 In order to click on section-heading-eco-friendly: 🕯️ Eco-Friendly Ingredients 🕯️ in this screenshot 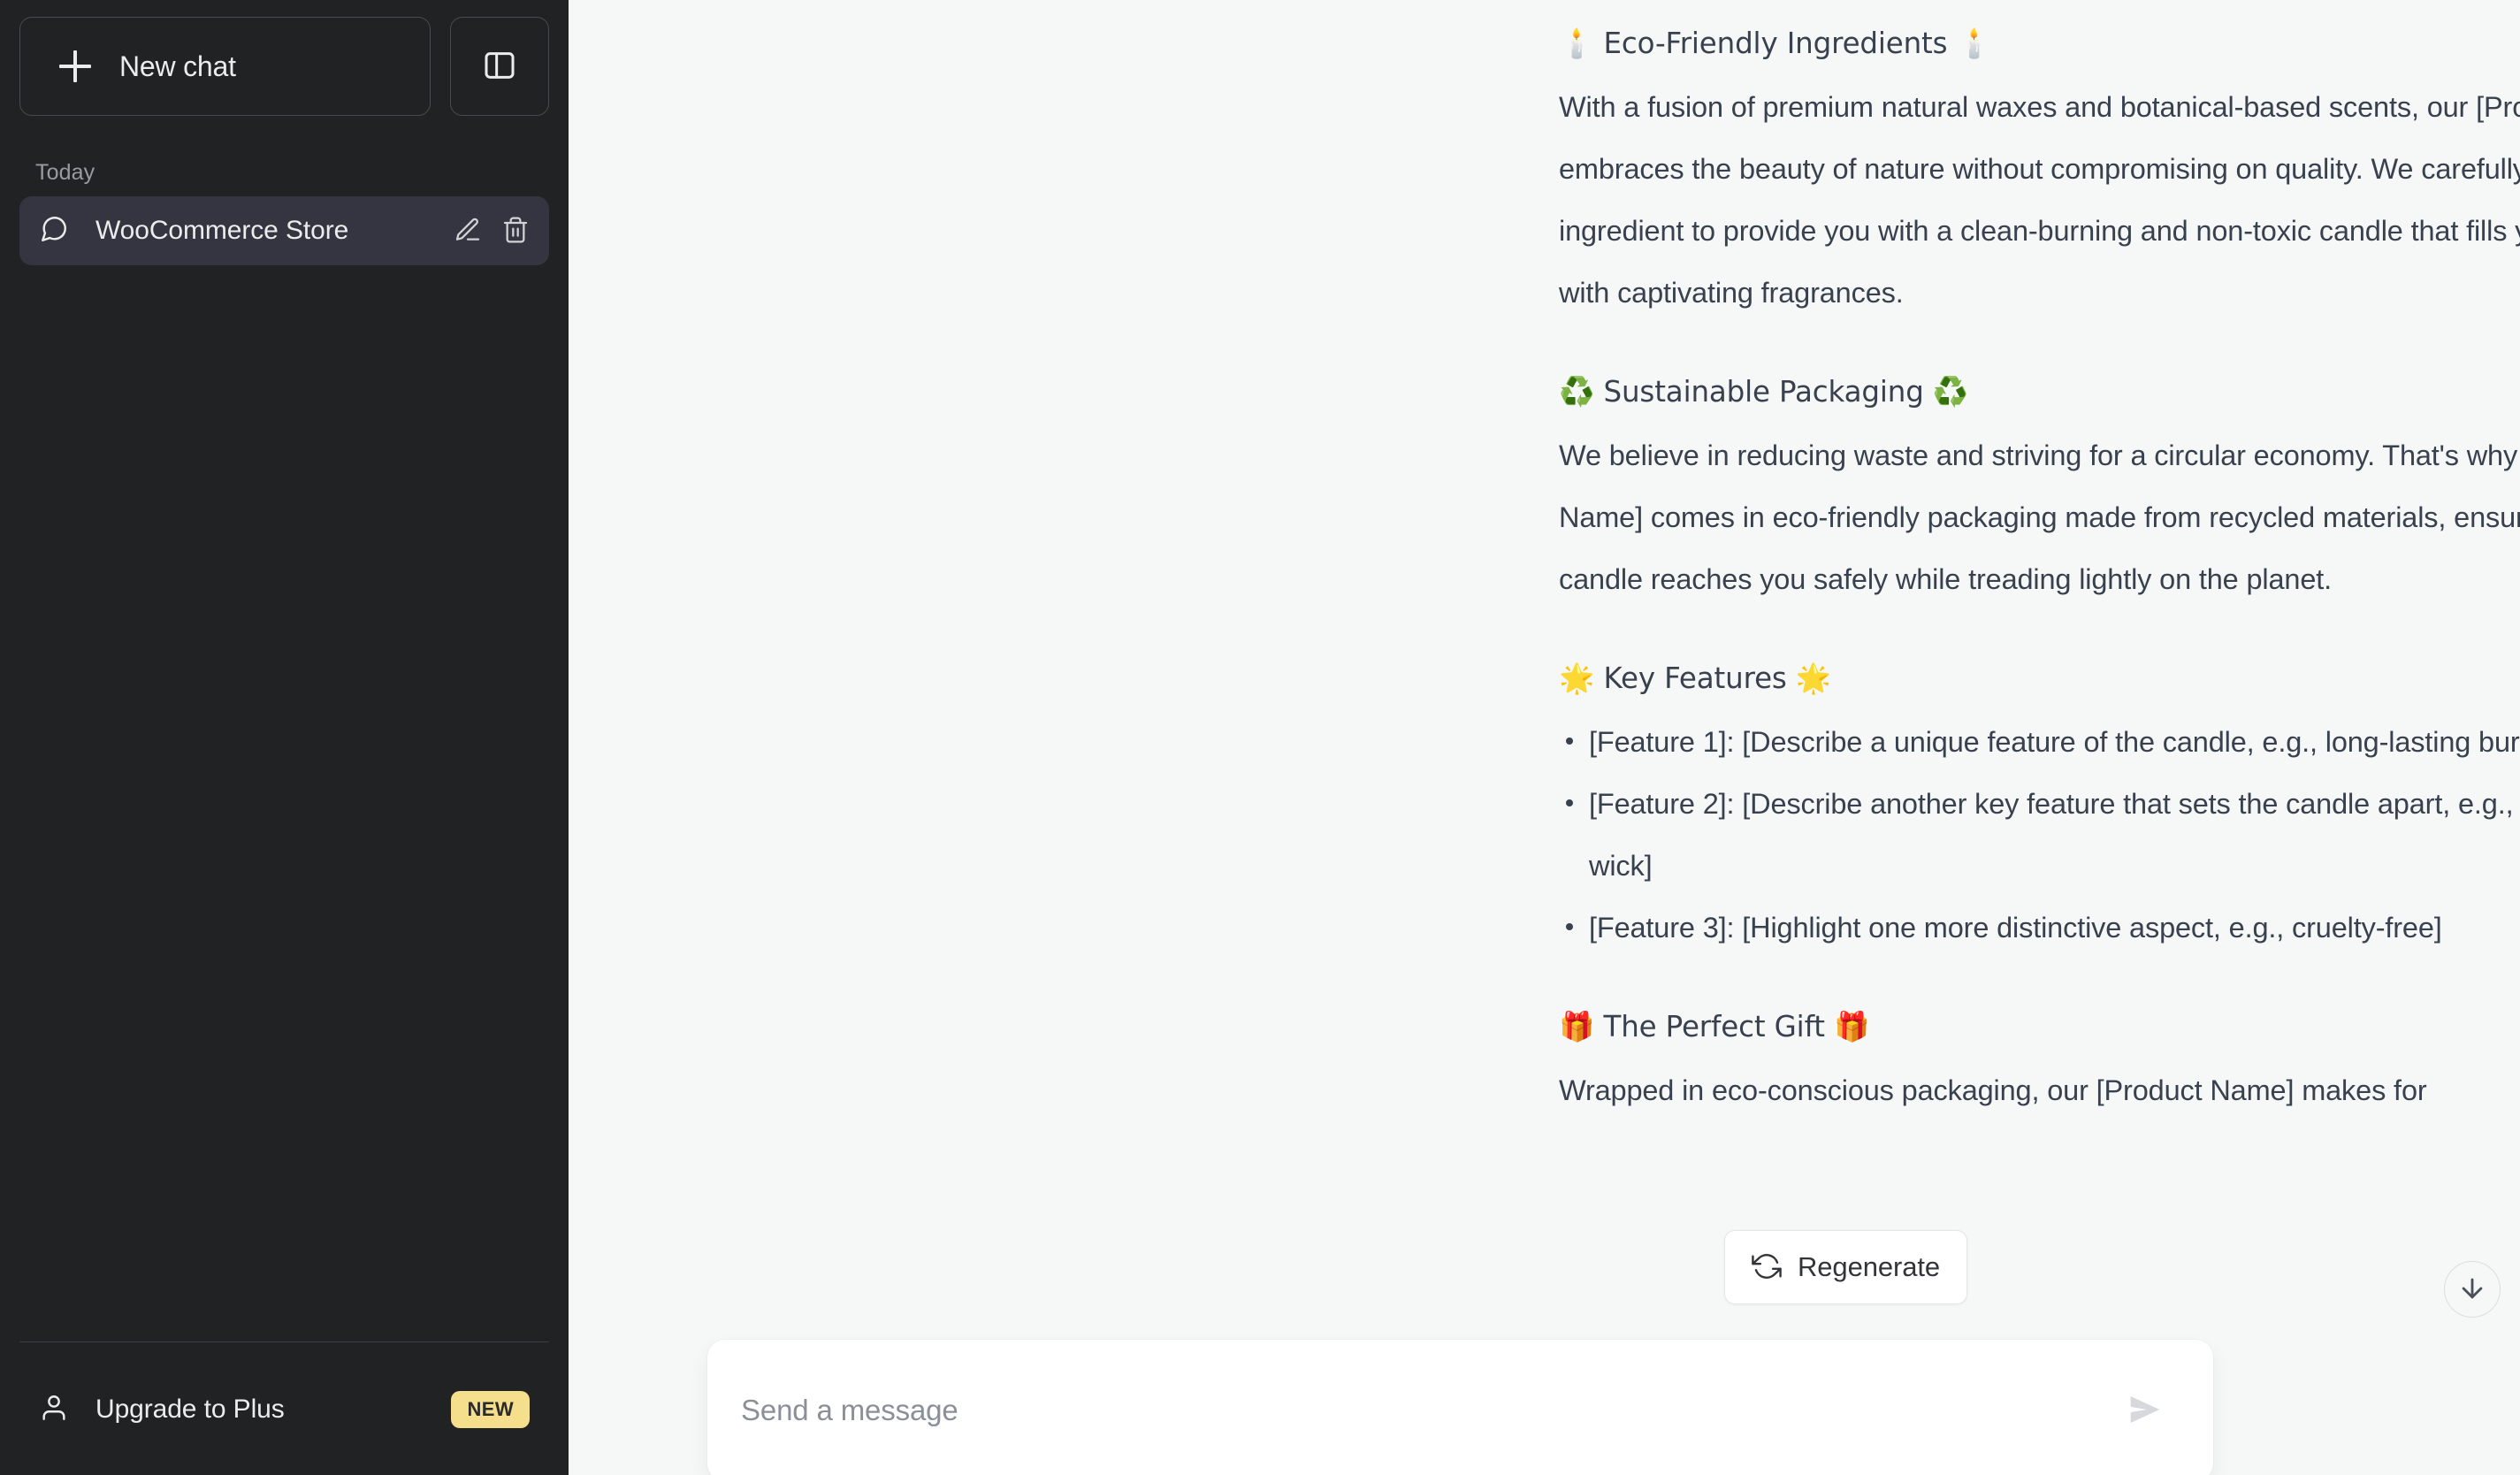, I will do `click(1775, 43)`.